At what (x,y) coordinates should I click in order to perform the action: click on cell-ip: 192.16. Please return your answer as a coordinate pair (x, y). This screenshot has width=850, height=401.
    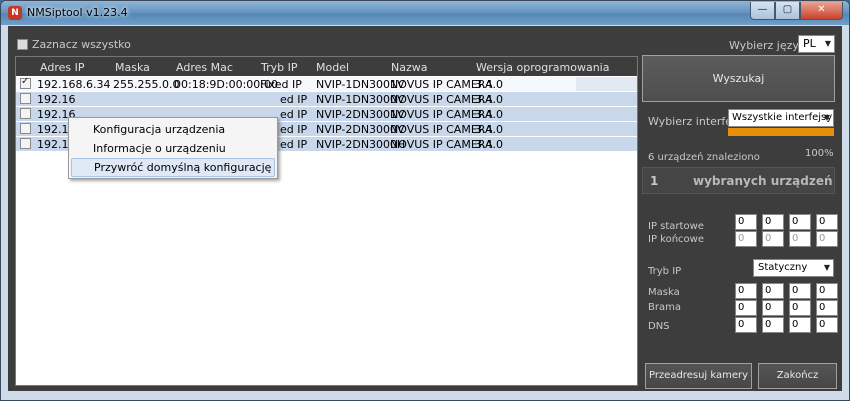
    Looking at the image, I should click on (56, 99).